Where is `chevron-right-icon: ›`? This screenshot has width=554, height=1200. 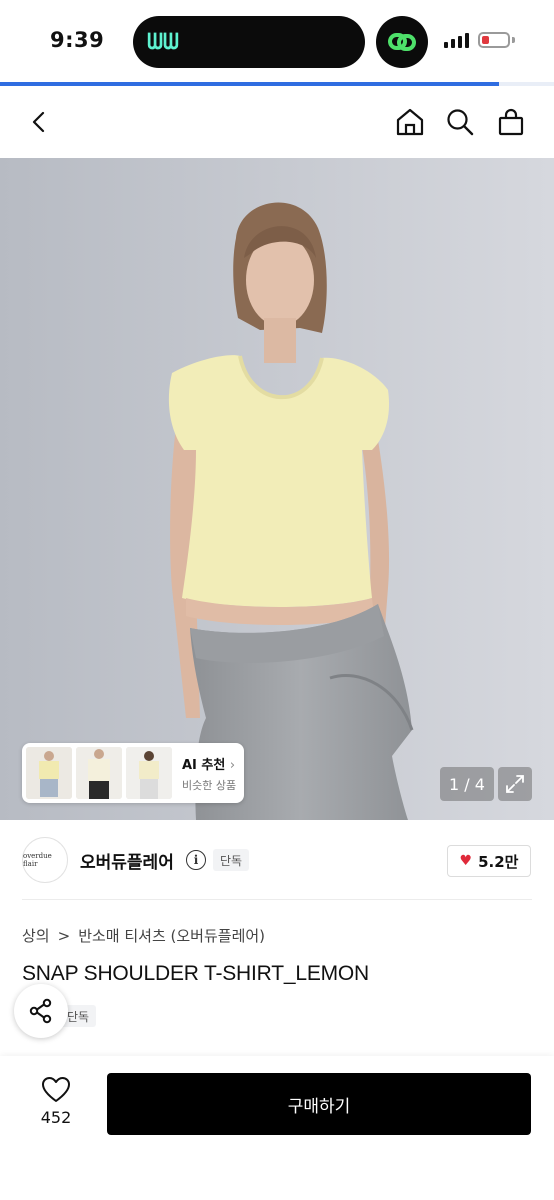
chevron-right-icon: › is located at coordinates (232, 765).